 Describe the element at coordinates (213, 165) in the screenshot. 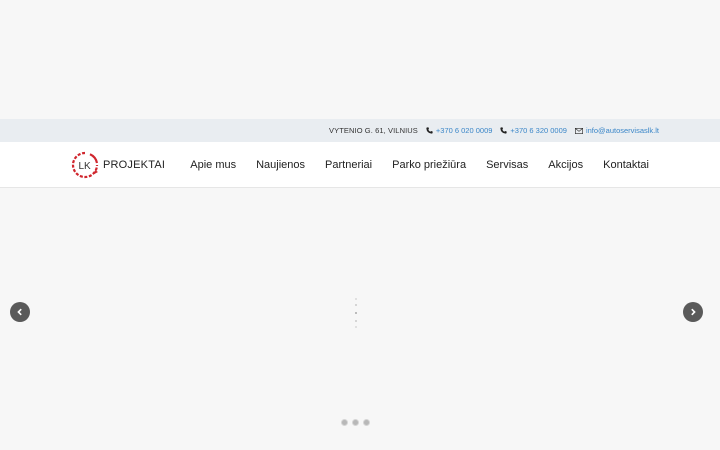

I see `nav-item-apie-mus: Apie mus` at that location.